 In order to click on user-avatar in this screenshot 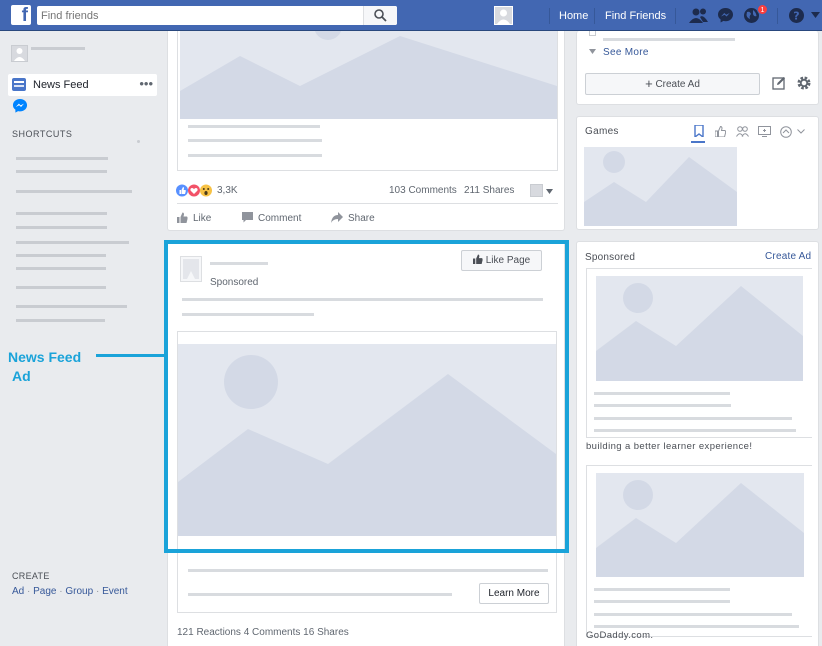, I will do `click(19, 53)`.